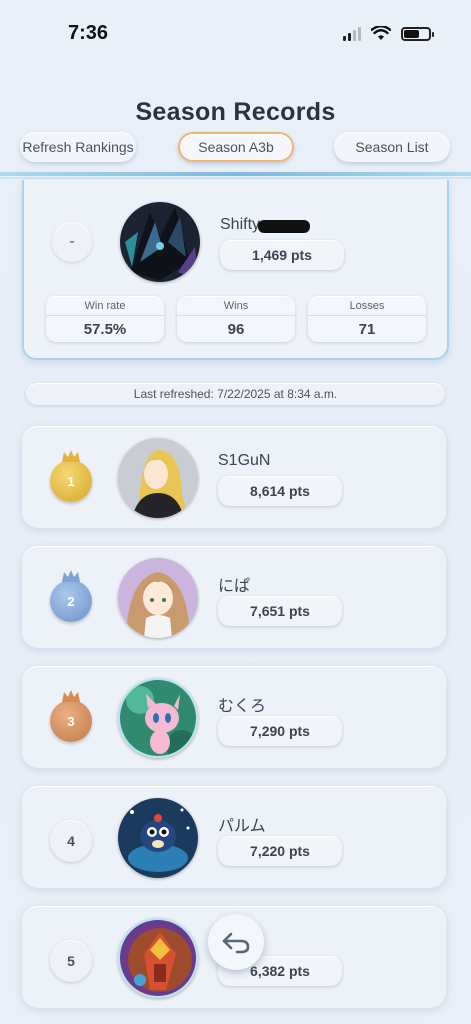 The width and height of the screenshot is (471, 1024). I want to click on wins-stat: Wins 96, so click(236, 319).